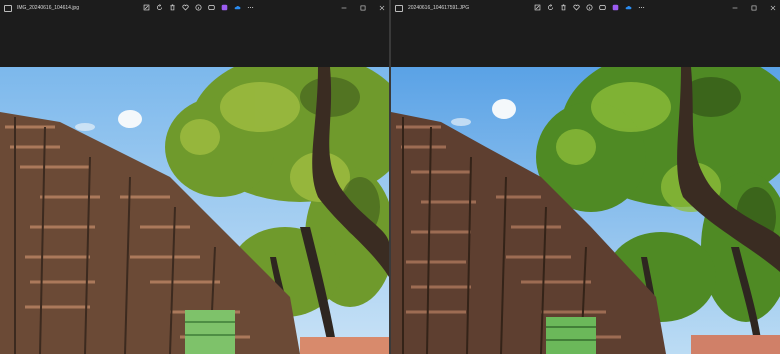 The height and width of the screenshot is (354, 780). Describe the element at coordinates (439, 8) in the screenshot. I see `window-title: 20240616_104617591.JPG` at that location.